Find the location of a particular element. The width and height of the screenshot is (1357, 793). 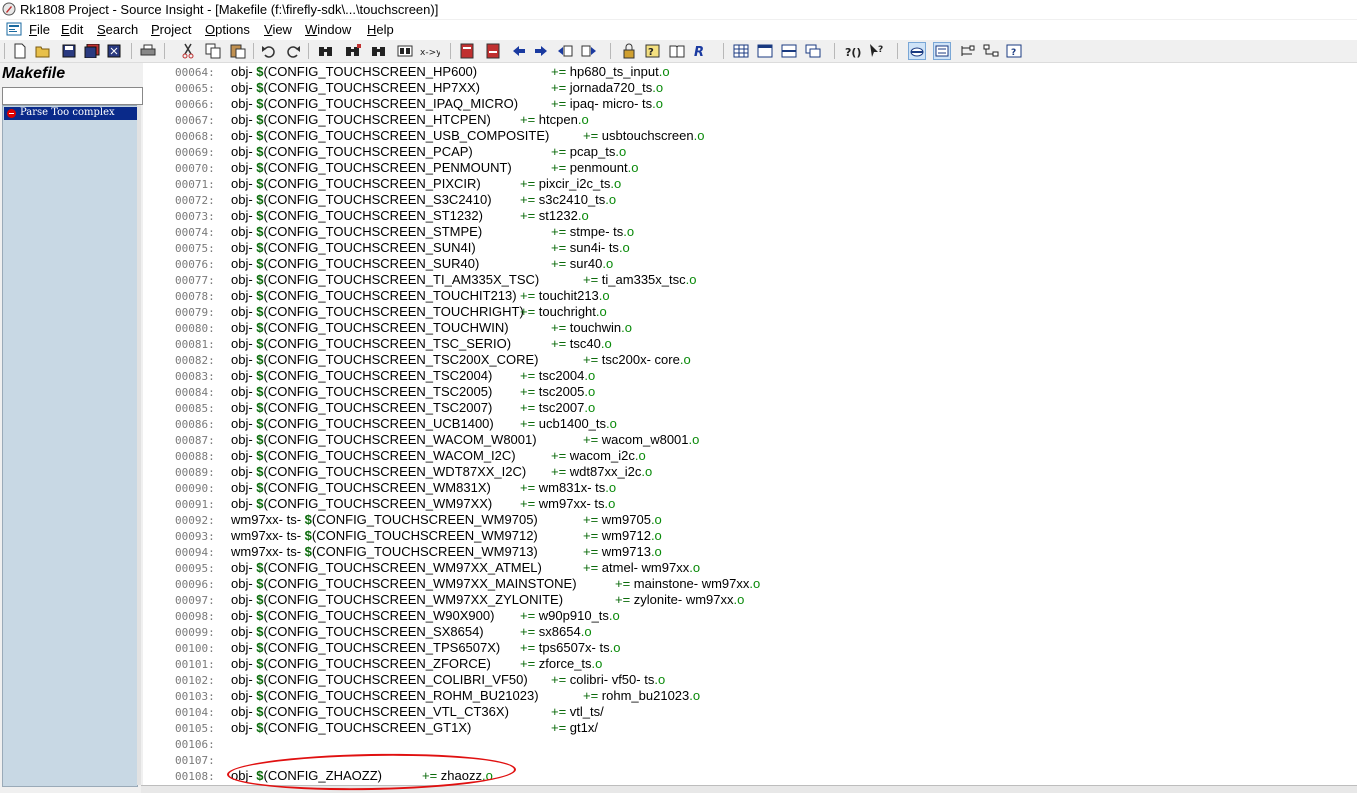

print-icon is located at coordinates (148, 51).